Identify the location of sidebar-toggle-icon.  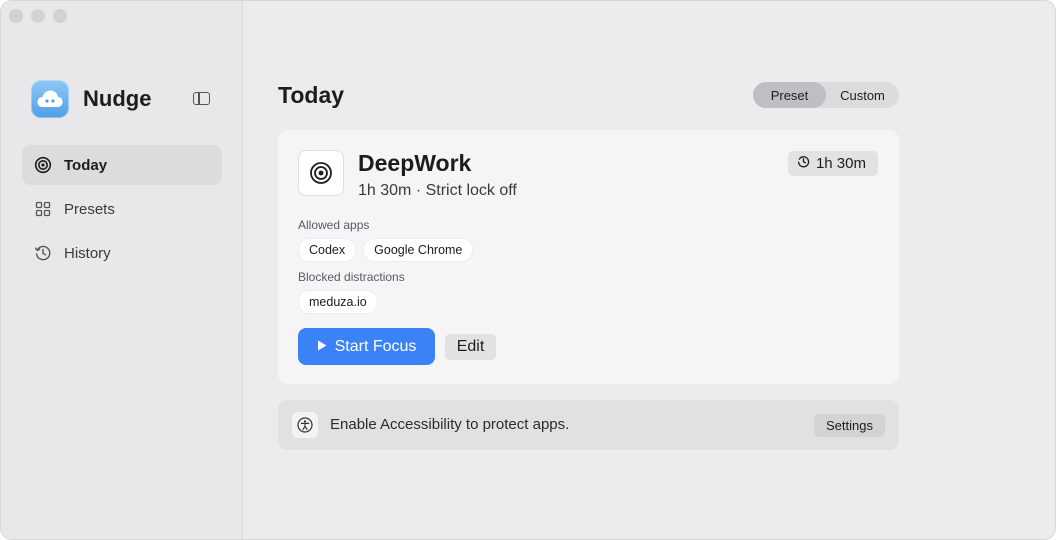
(201, 98).